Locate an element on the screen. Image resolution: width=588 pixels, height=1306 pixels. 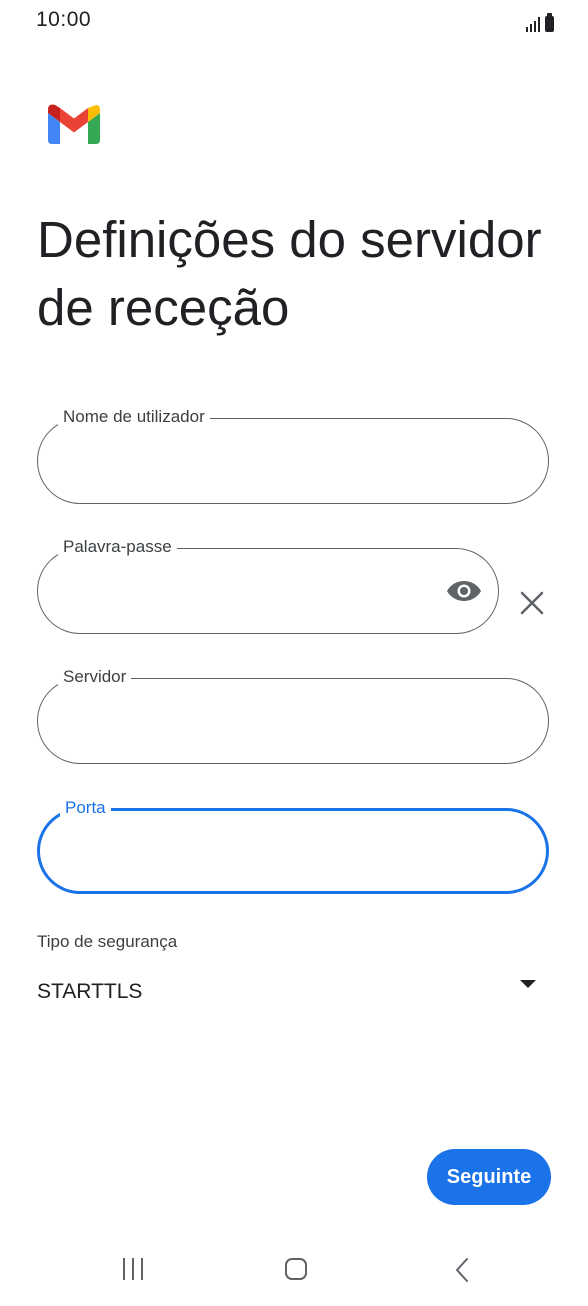
next-button: Seguinte is located at coordinates (489, 1177).